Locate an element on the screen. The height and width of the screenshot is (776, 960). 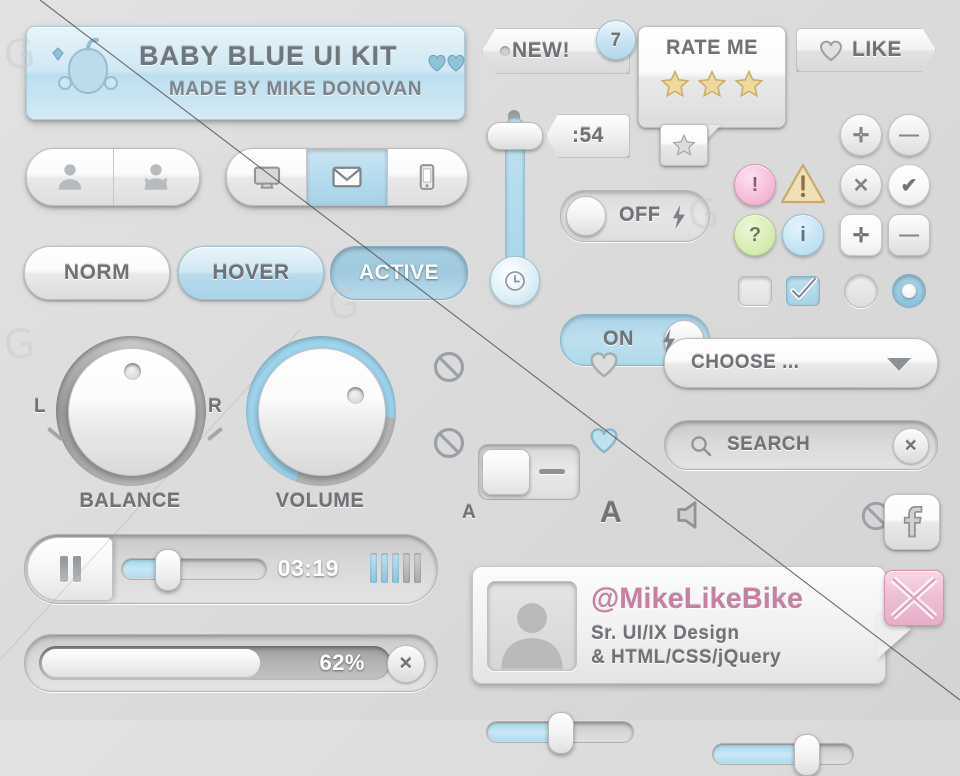
move-icon: ✛ is located at coordinates (861, 135).